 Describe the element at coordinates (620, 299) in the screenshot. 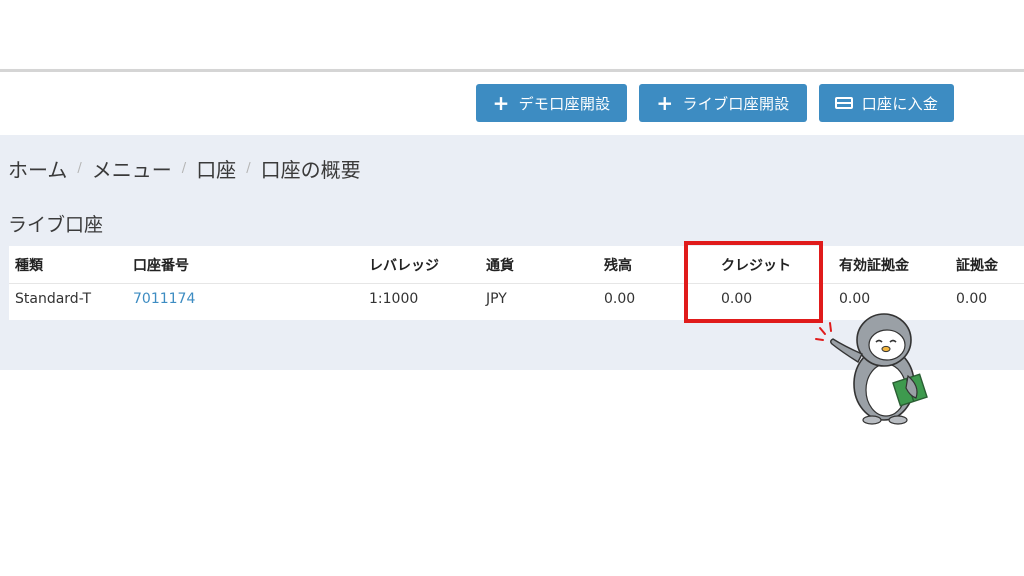

I see `cell-balance: 0.00` at that location.